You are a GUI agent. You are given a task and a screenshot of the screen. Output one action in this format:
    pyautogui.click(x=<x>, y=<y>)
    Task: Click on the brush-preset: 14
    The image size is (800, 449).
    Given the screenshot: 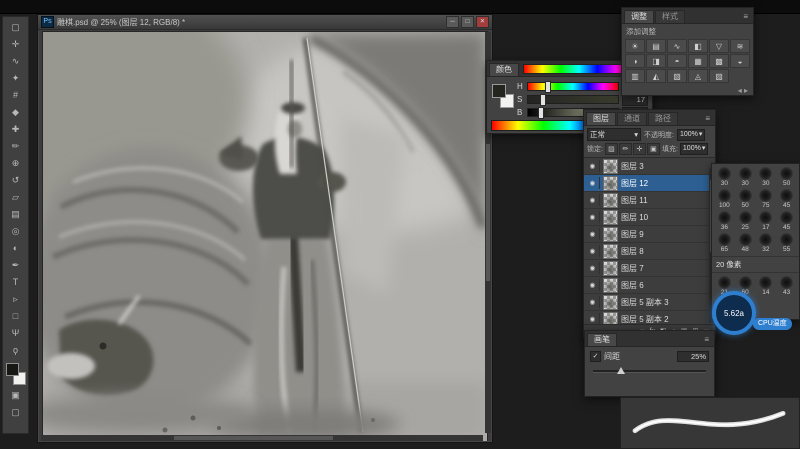 What is the action you would take?
    pyautogui.click(x=766, y=286)
    